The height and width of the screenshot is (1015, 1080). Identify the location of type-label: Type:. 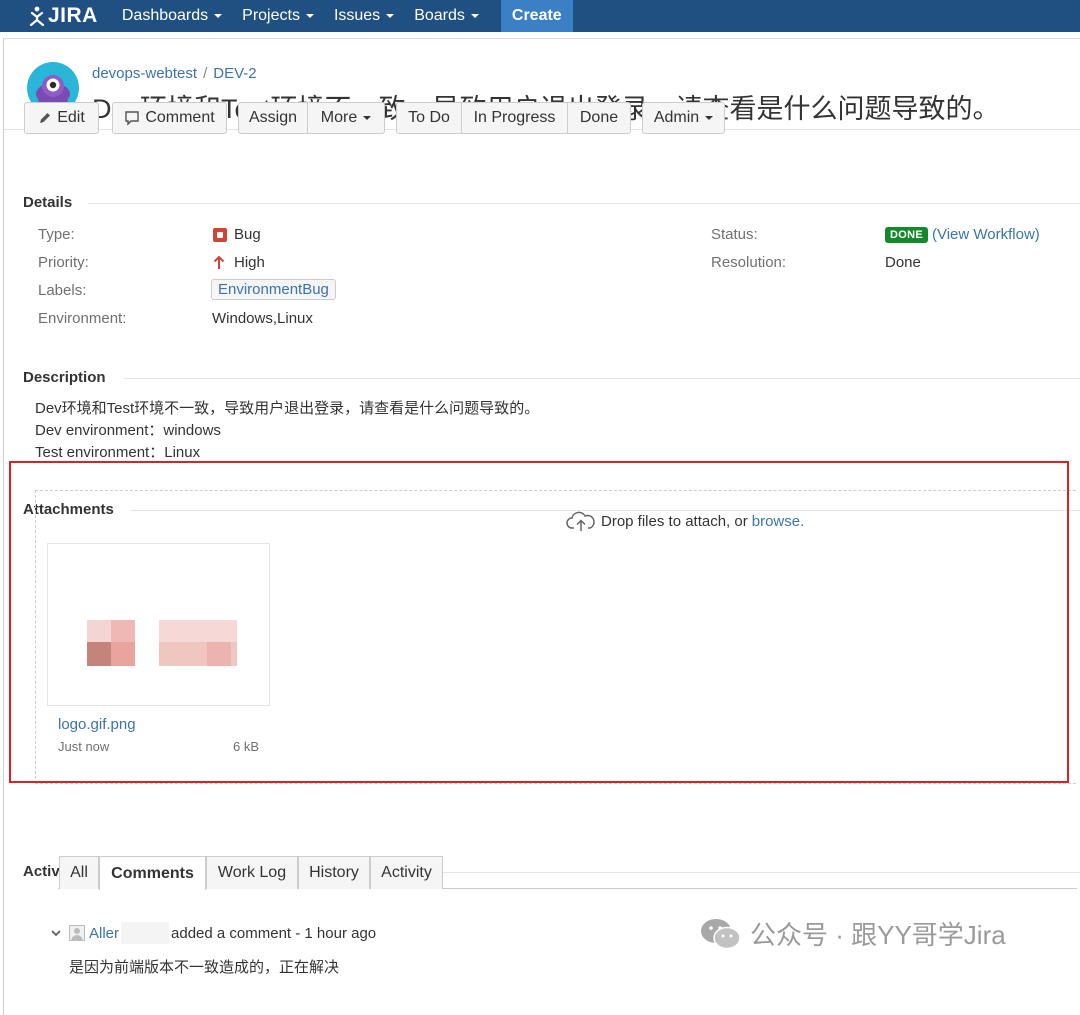
(56, 234).